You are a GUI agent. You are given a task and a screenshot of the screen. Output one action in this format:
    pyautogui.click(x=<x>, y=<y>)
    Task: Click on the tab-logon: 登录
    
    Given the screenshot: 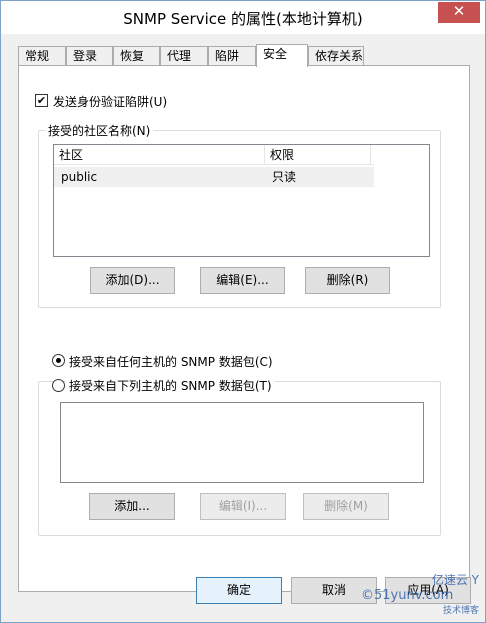 What is the action you would take?
    pyautogui.click(x=89, y=56)
    